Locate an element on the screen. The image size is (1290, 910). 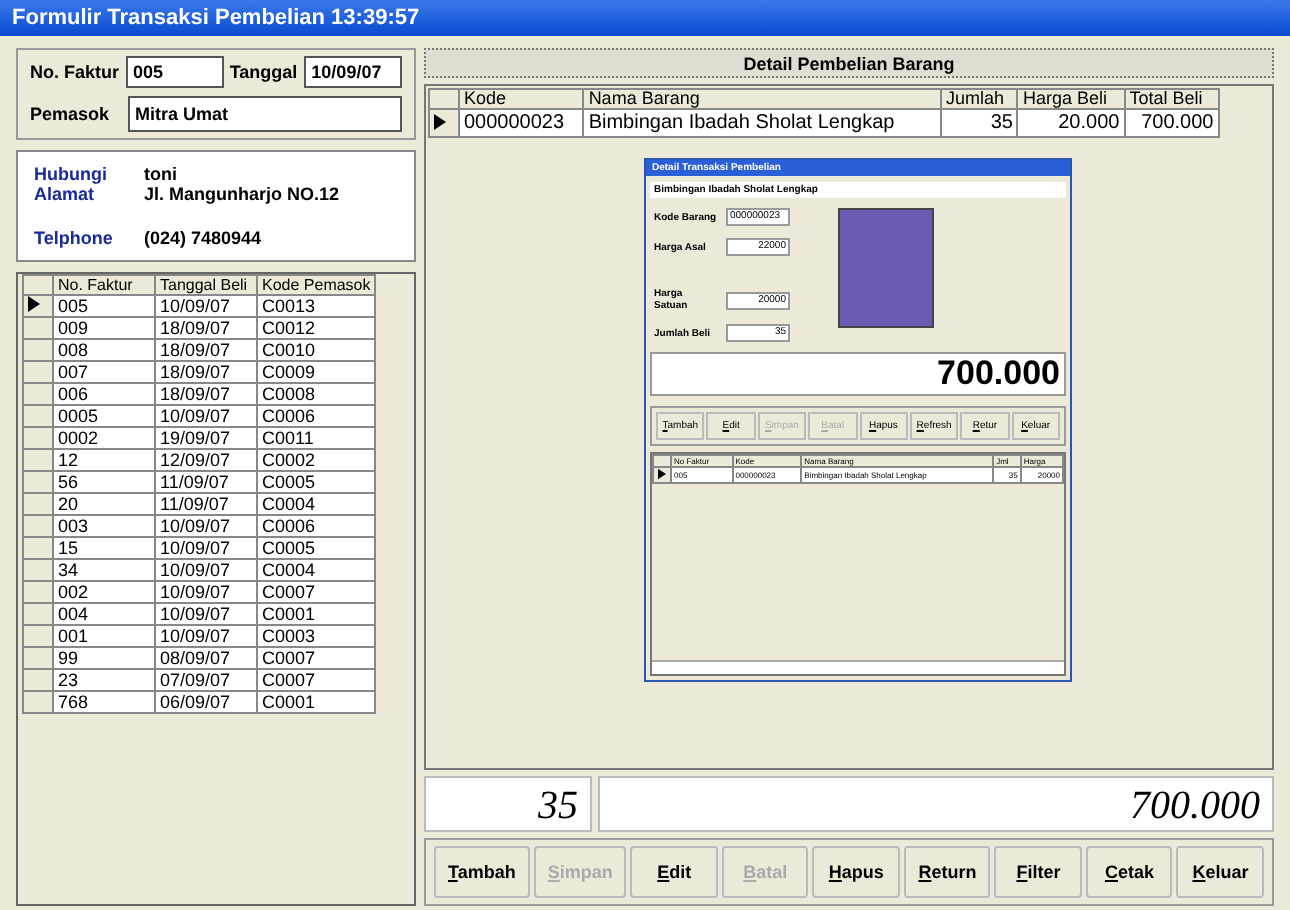
faktur-row: 0002 19/09/07 C0011 is located at coordinates (199, 438).